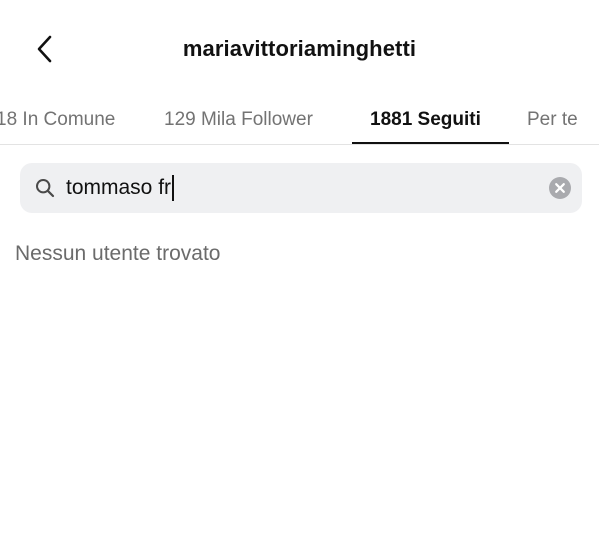 The image size is (599, 540). I want to click on search-bar: tommaso fr, so click(301, 188).